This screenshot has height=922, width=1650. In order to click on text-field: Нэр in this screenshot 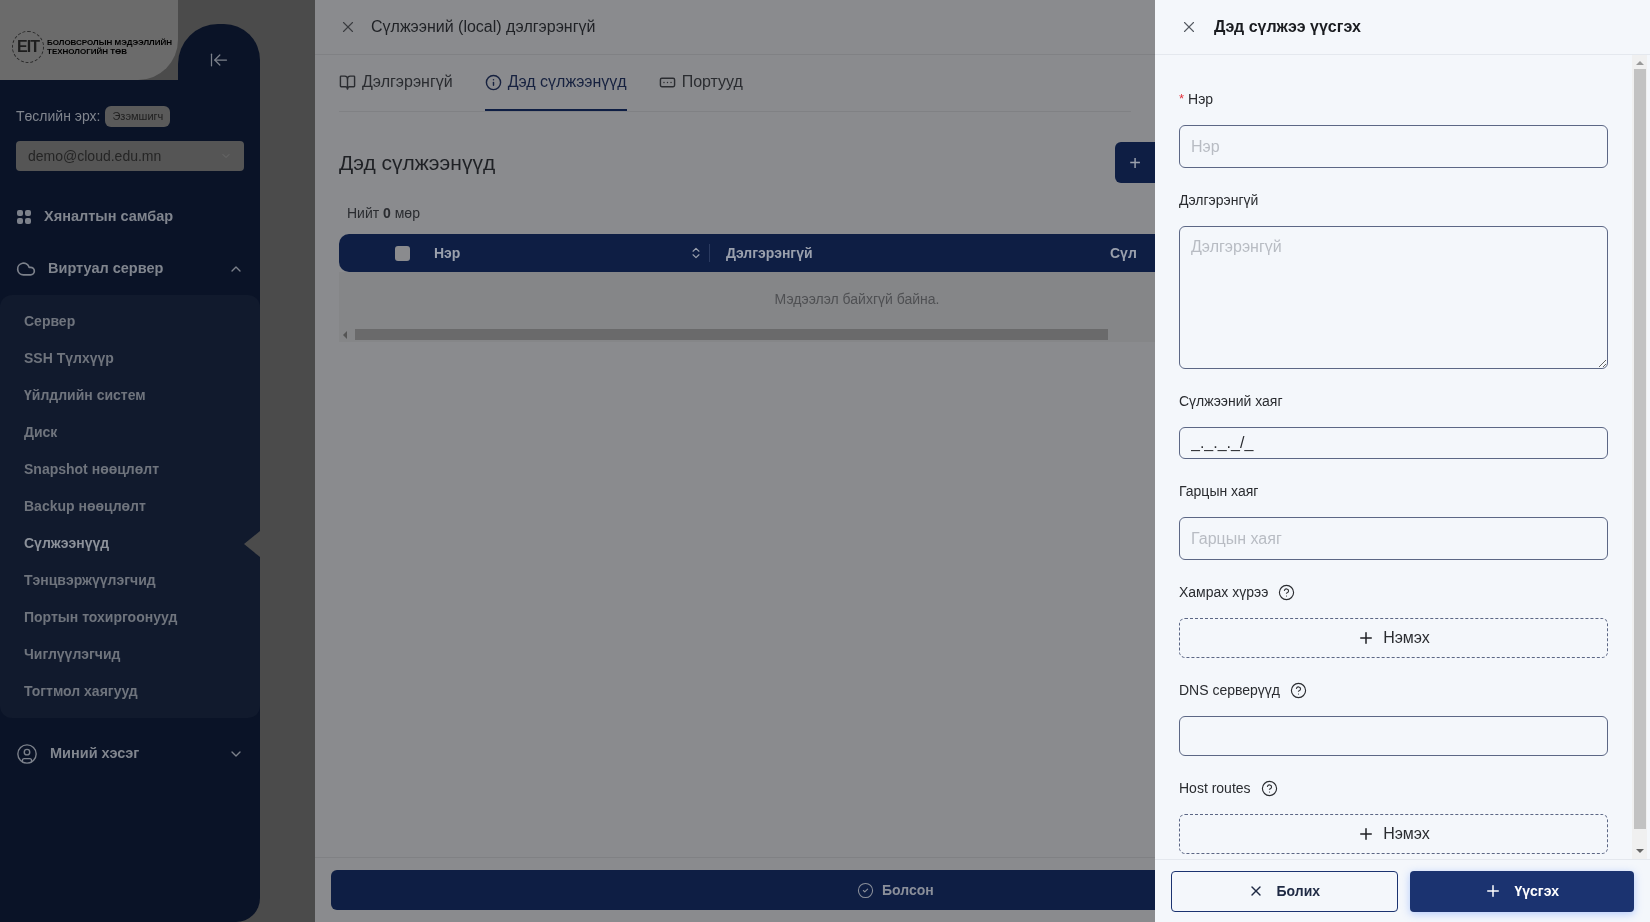, I will do `click(1393, 146)`.